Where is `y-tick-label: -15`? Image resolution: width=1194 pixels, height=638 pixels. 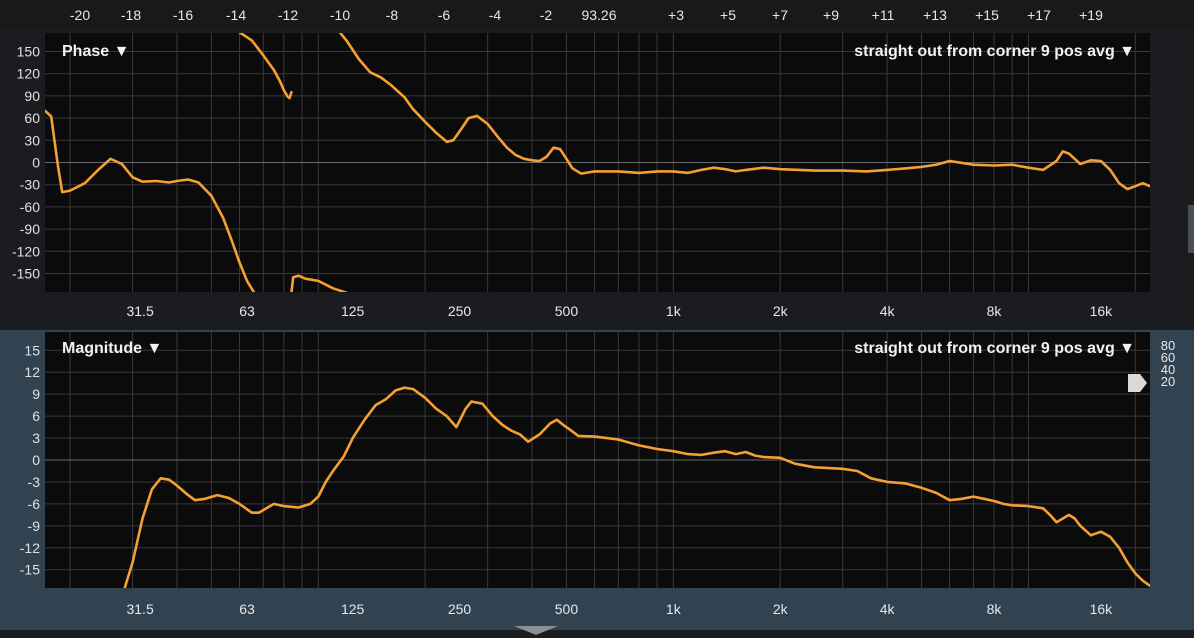 y-tick-label: -15 is located at coordinates (30, 570).